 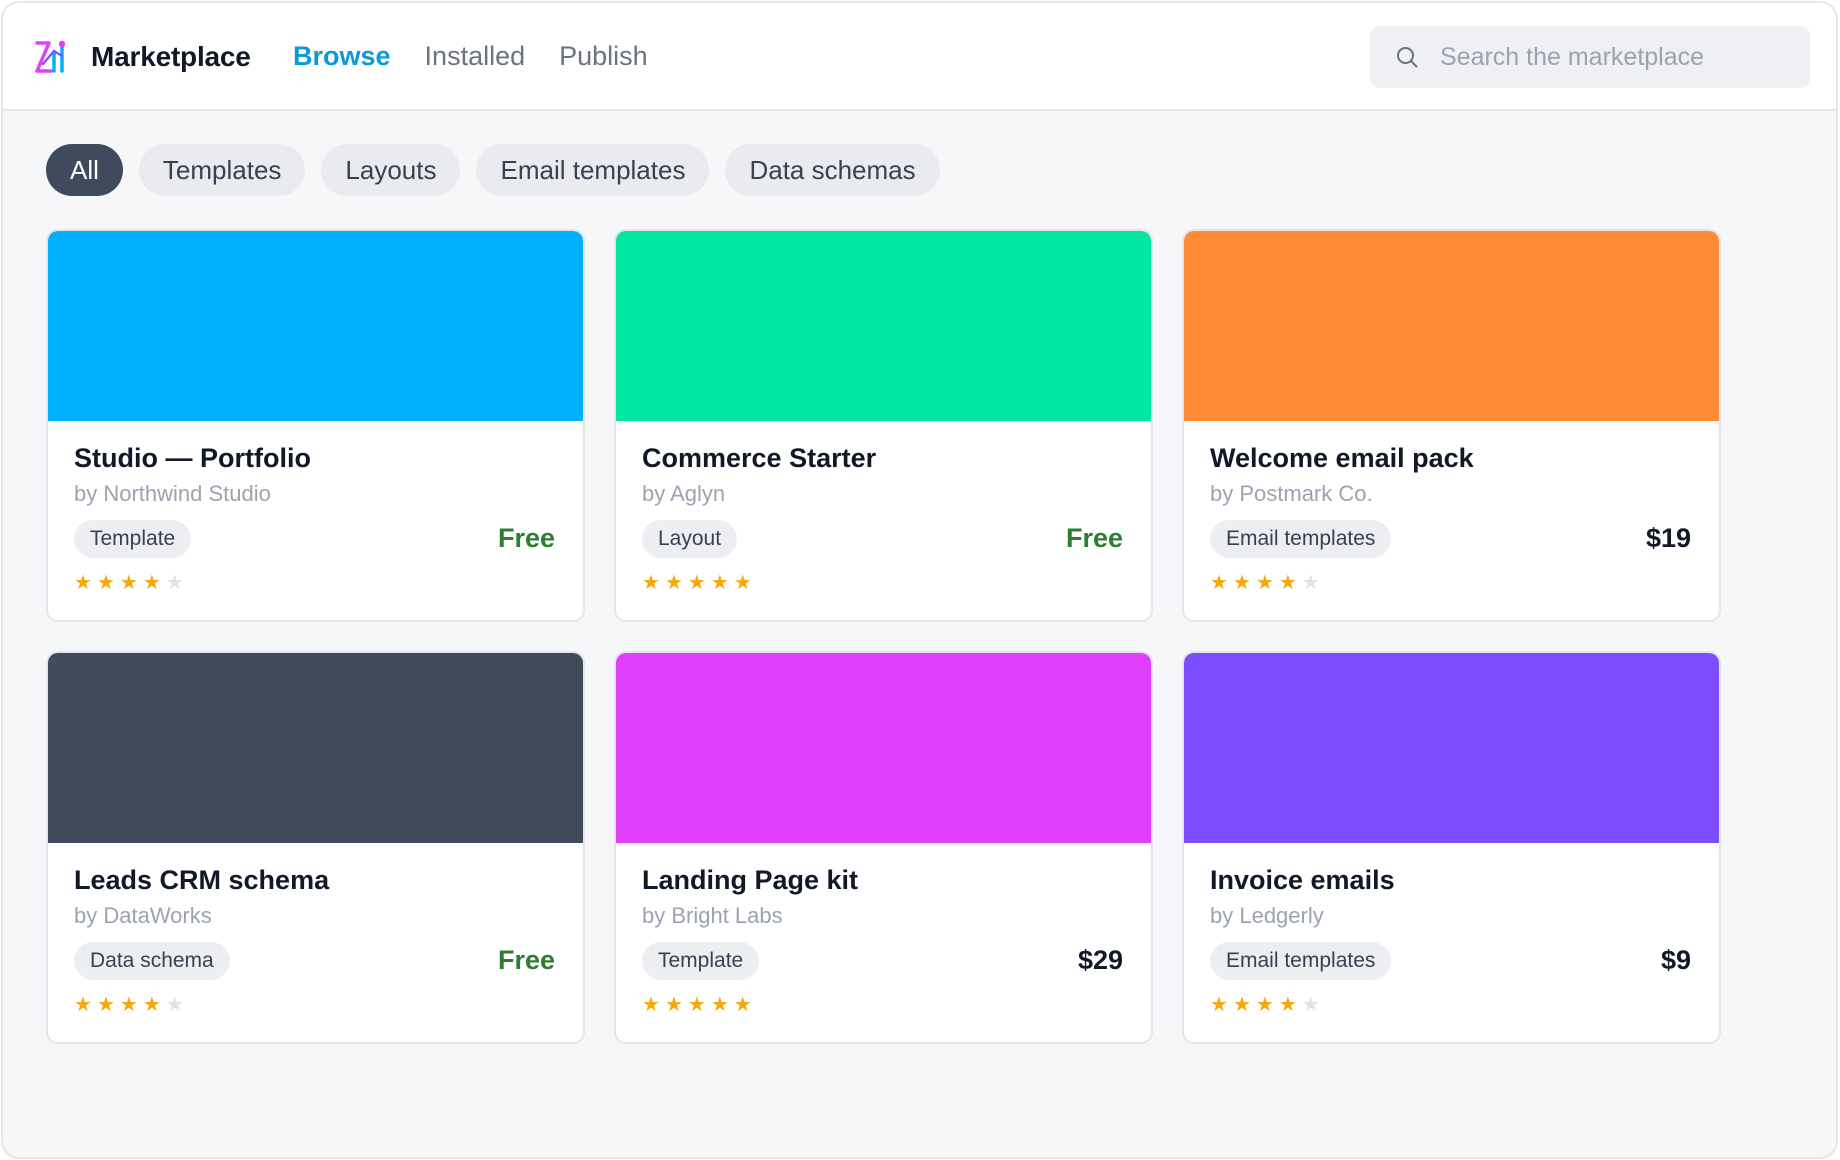 What do you see at coordinates (202, 880) in the screenshot?
I see `card-title: Leads CRM schema` at bounding box center [202, 880].